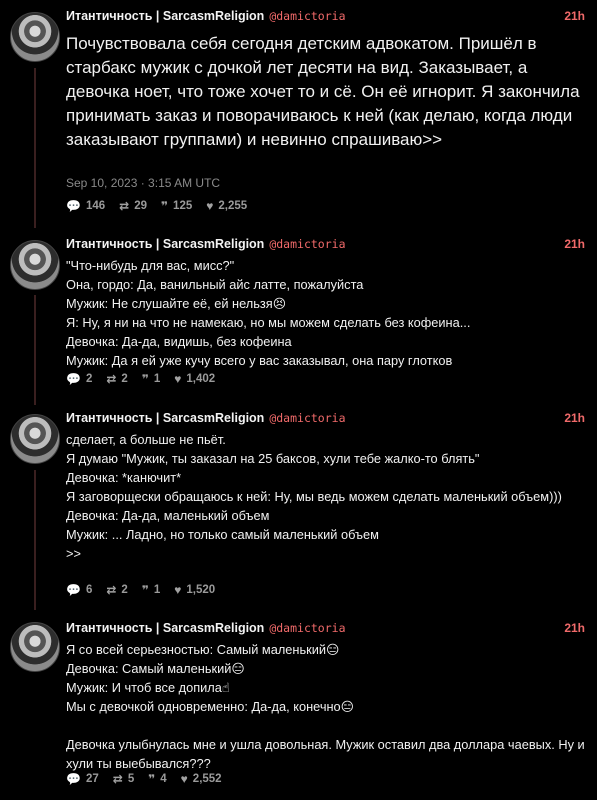  Describe the element at coordinates (183, 206) in the screenshot. I see `quote-count: 125` at that location.